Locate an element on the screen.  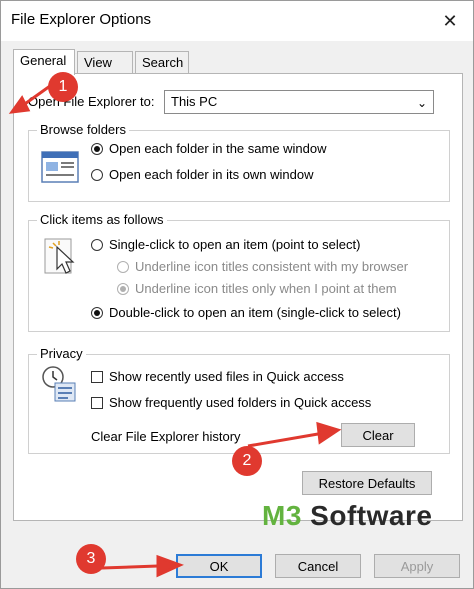
annotation-badge-3: 3 is located at coordinates (91, 559).